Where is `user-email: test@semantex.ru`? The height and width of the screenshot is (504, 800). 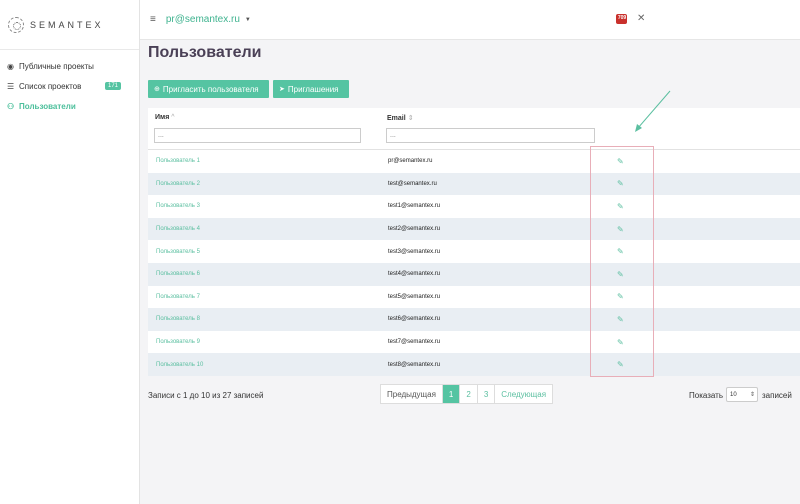 user-email: test@semantex.ru is located at coordinates (412, 183).